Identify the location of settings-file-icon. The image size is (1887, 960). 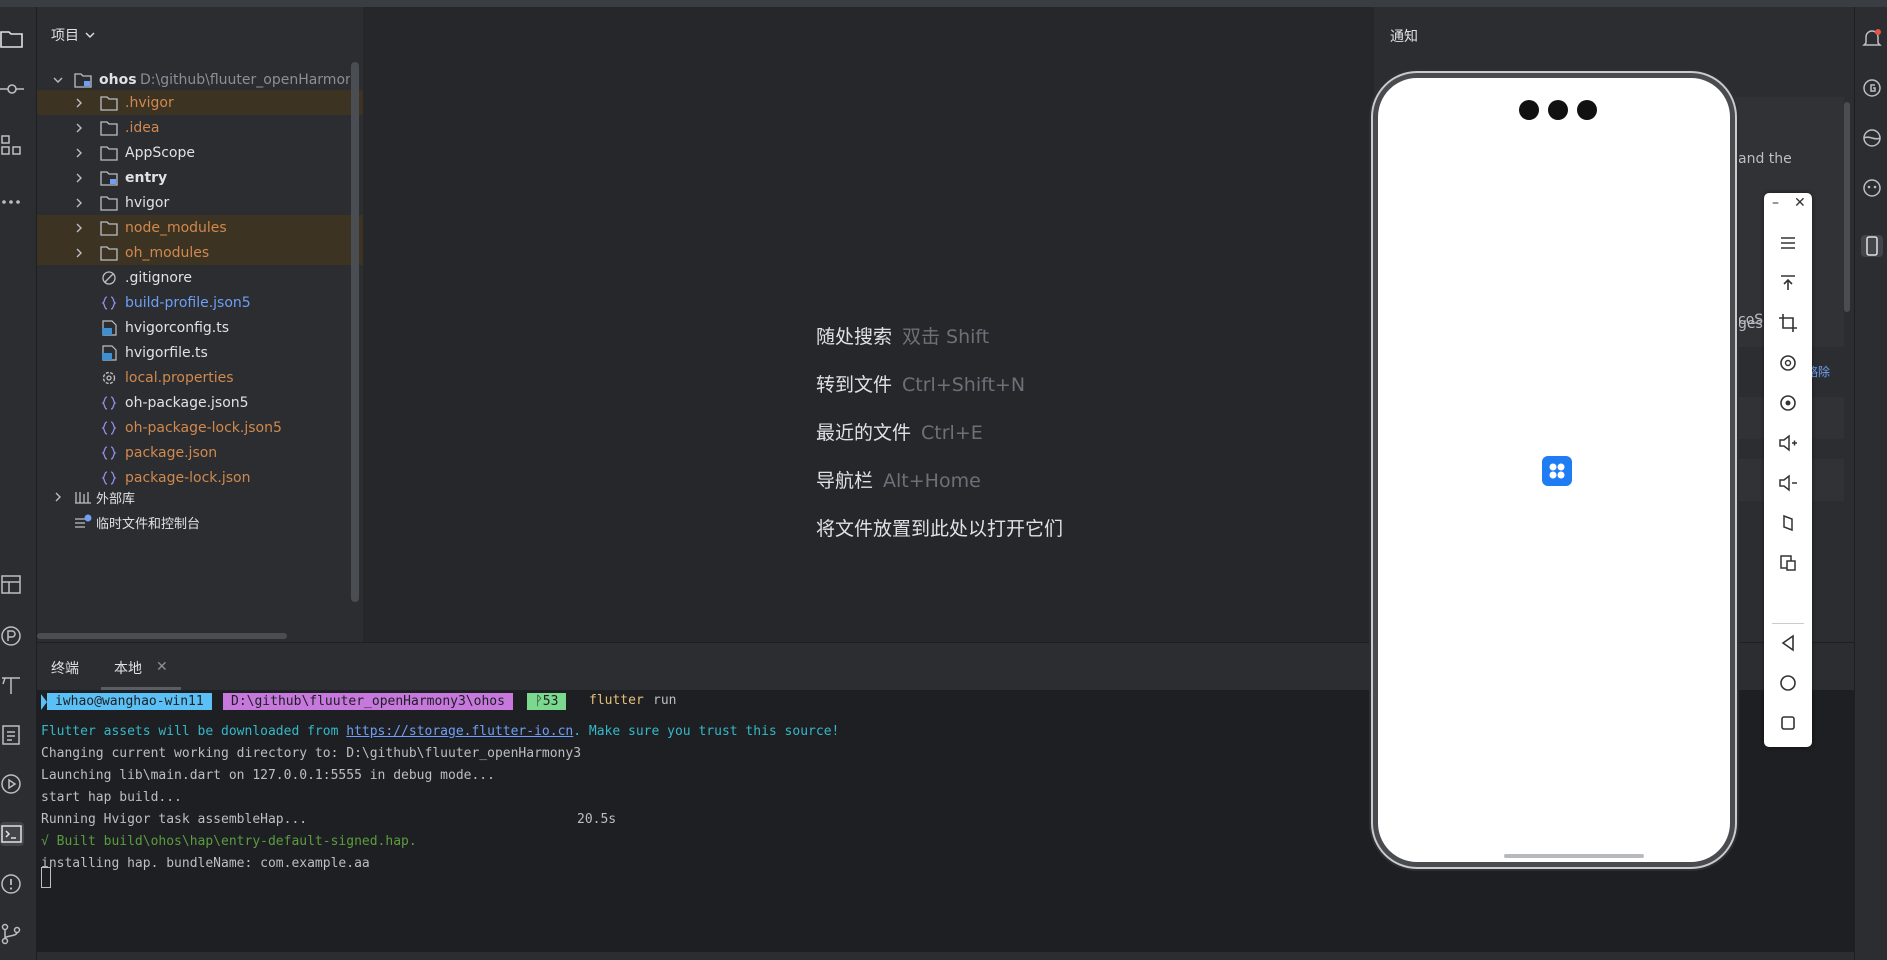
(109, 377).